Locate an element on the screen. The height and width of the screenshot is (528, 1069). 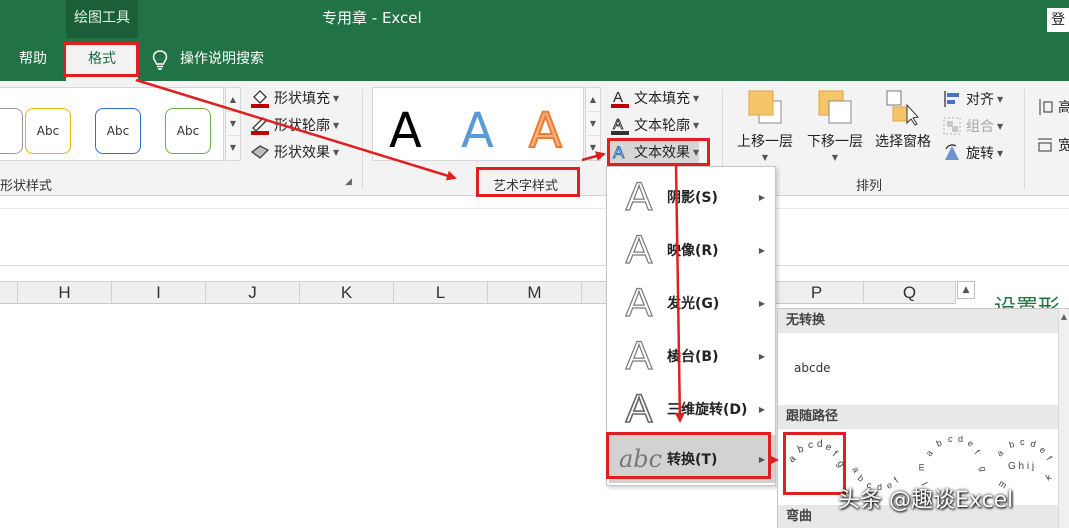
arrow-texteffects-to-transform is located at coordinates (679, 293).